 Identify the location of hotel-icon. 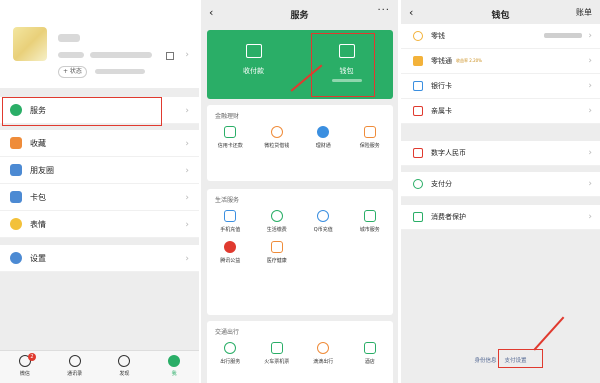
(369, 348).